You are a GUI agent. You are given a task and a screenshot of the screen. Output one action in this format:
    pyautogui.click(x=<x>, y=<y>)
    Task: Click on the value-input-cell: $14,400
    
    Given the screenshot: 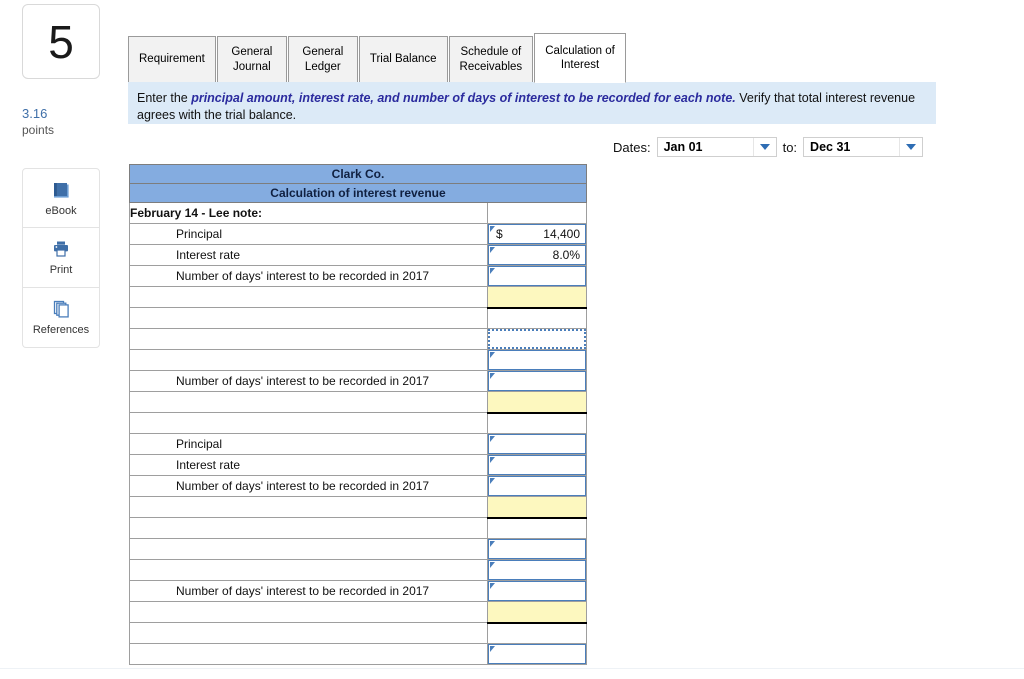 What is the action you would take?
    pyautogui.click(x=537, y=234)
    